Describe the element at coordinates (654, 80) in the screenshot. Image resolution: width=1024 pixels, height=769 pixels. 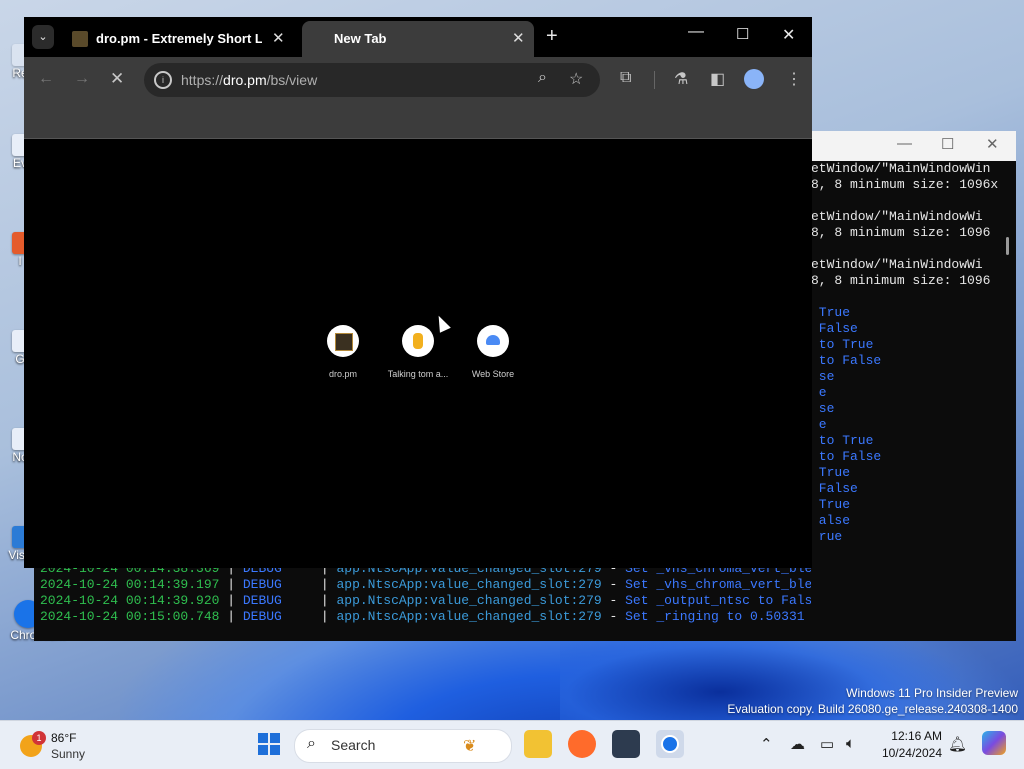
I see `toolbar-divider` at that location.